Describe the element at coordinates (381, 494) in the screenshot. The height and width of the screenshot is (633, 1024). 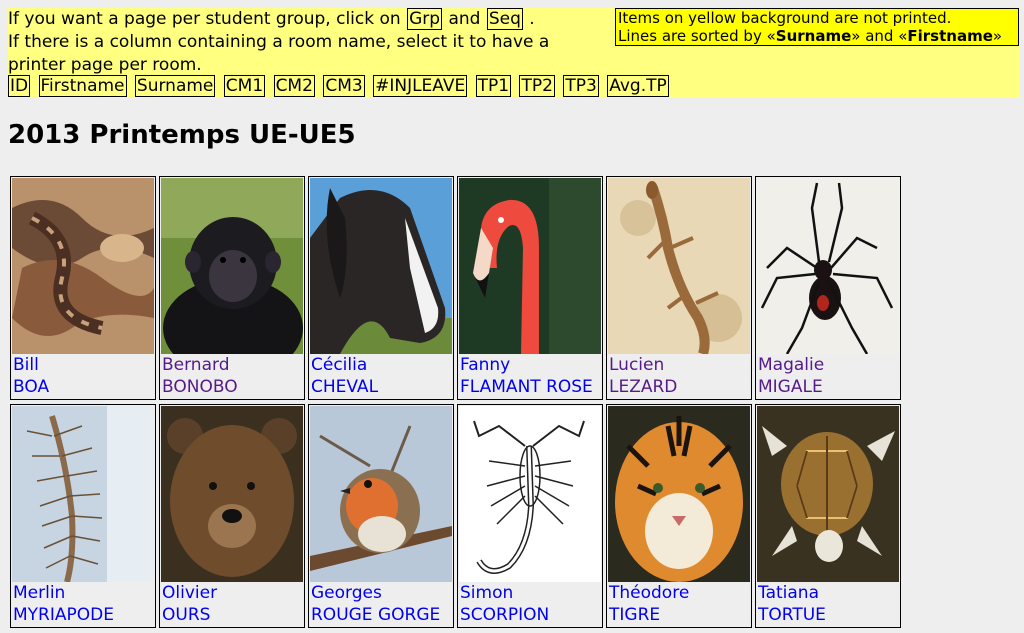
I see `robin-photo` at that location.